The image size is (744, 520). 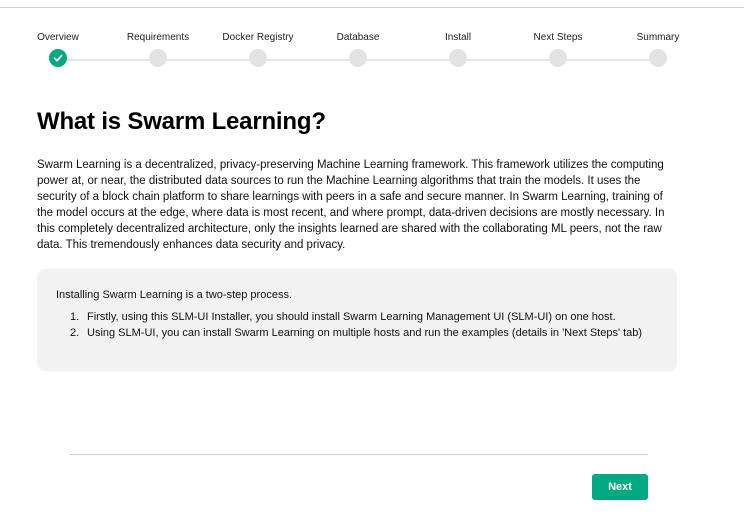 What do you see at coordinates (75, 317) in the screenshot?
I see `list-item-number: 1.` at bounding box center [75, 317].